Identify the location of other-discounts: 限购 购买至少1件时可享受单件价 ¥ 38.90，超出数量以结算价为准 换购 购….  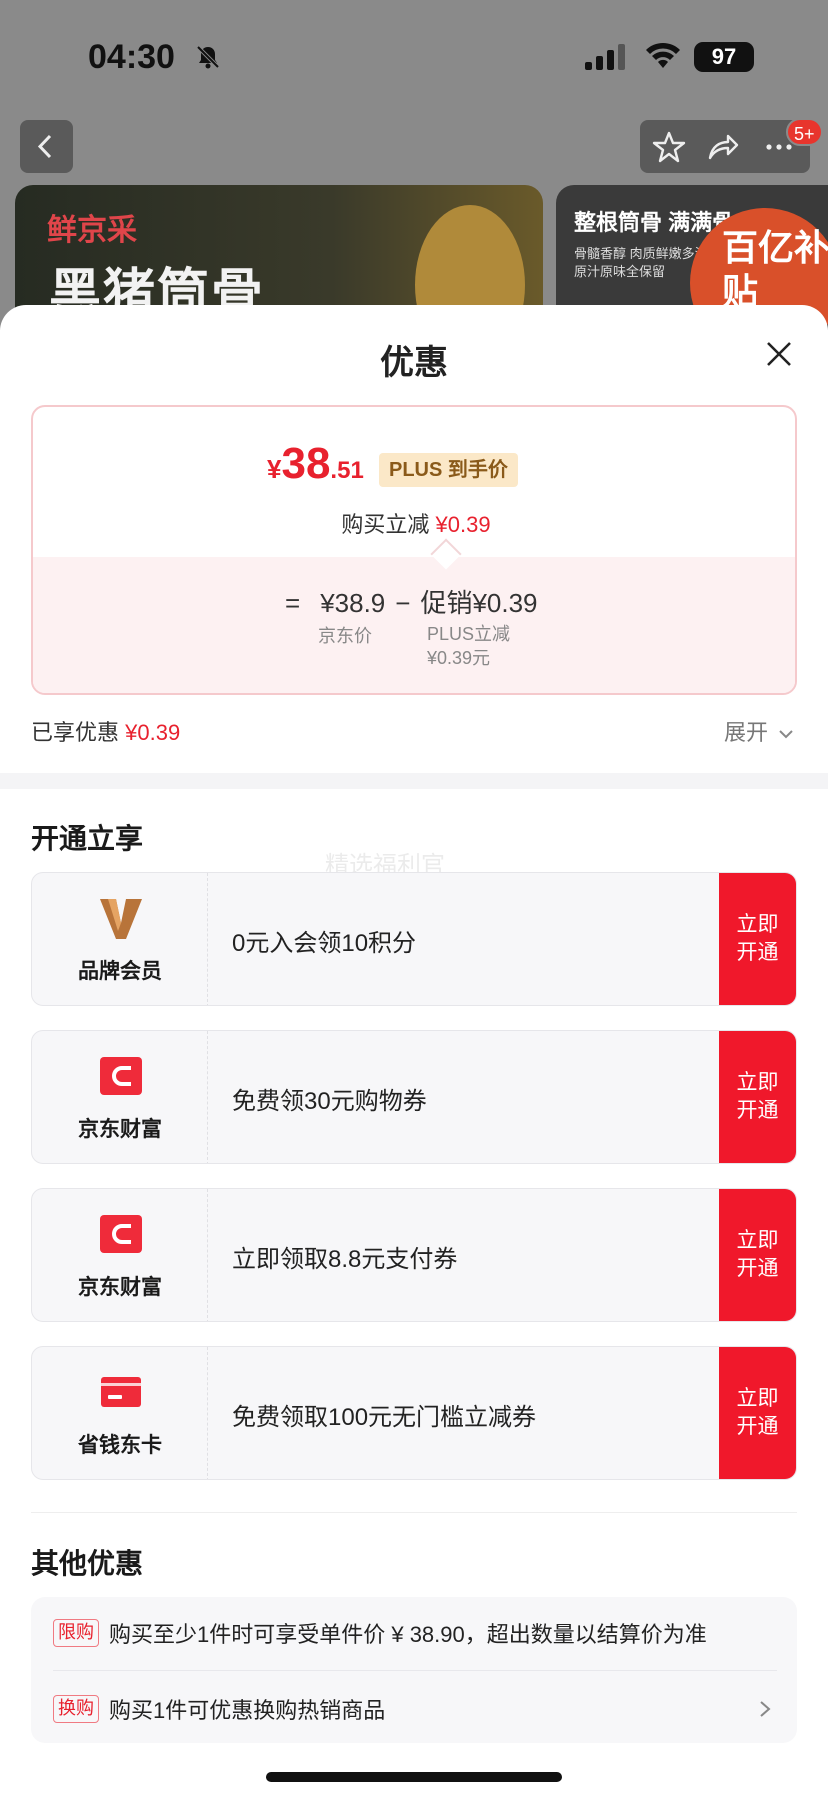
(414, 1670).